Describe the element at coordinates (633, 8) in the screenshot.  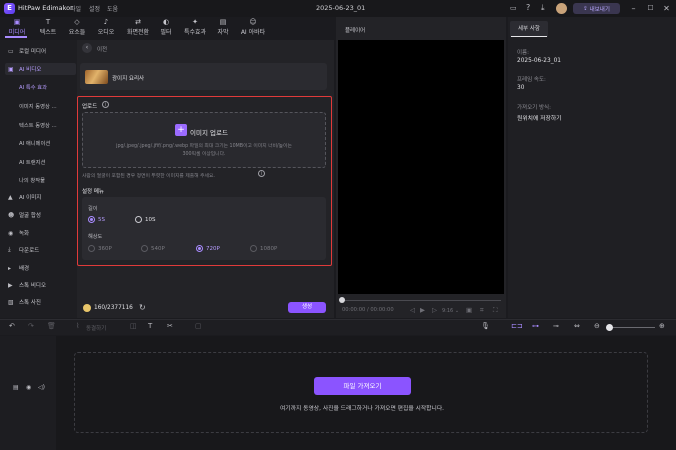
I see `minimize-icon: –` at that location.